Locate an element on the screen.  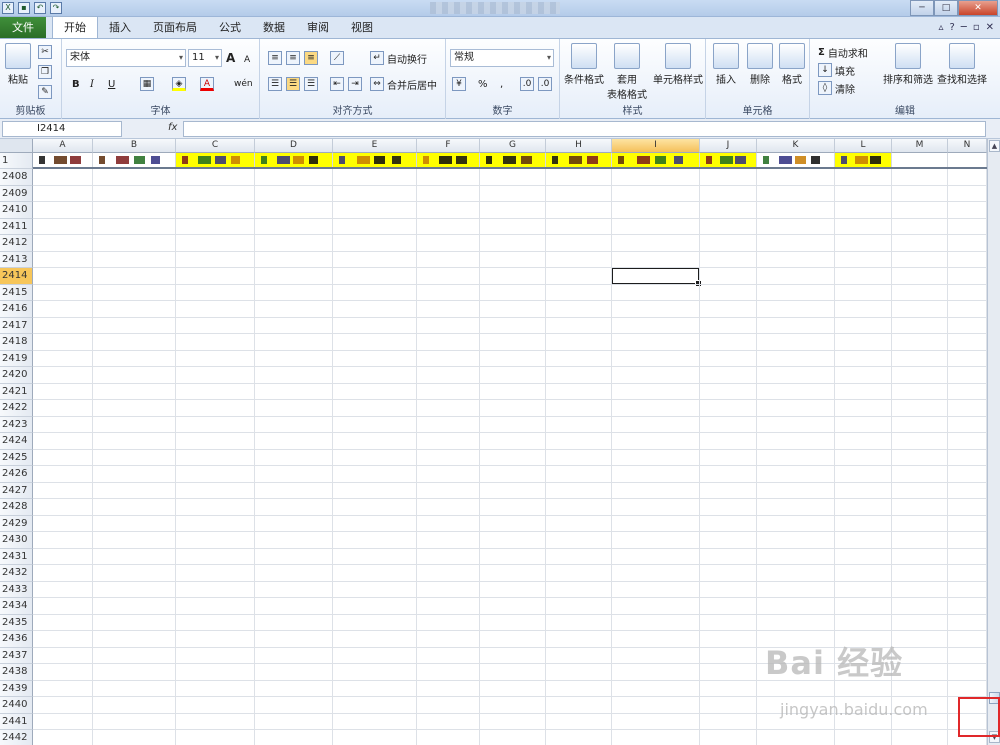
close-button: ✕ is located at coordinates (978, 8).